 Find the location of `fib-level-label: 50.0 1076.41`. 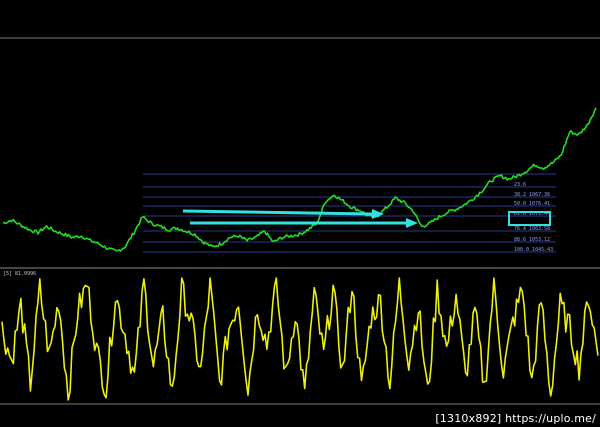

fib-level-label: 50.0 1076.41 is located at coordinates (532, 204).